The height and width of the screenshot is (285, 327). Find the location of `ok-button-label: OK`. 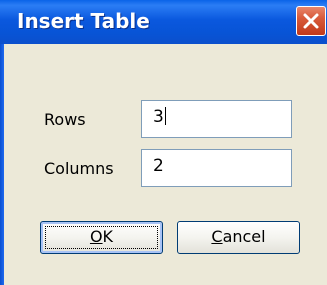

ok-button-label: OK is located at coordinates (101, 236).